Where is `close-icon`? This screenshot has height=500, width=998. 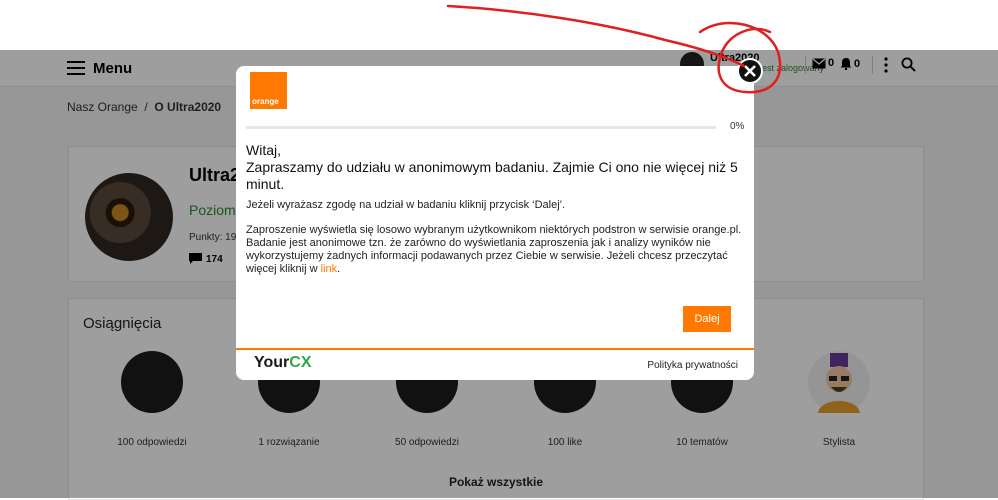
close-icon is located at coordinates (750, 71).